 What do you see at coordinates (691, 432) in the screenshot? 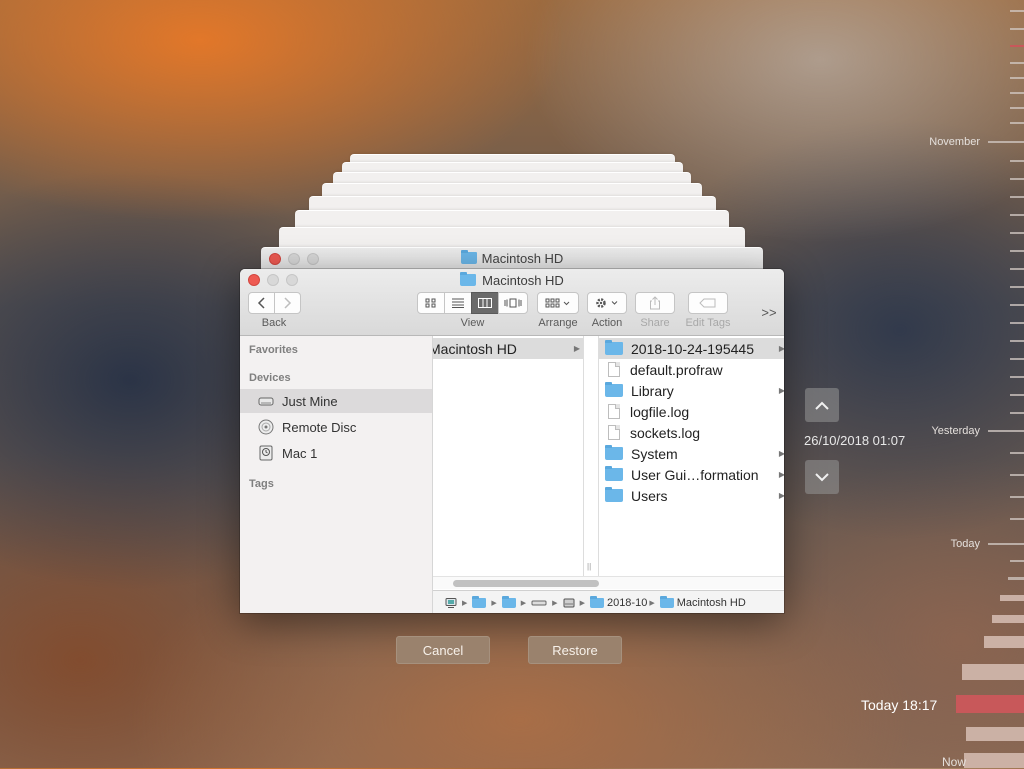
I see `list-item: sockets.log` at bounding box center [691, 432].